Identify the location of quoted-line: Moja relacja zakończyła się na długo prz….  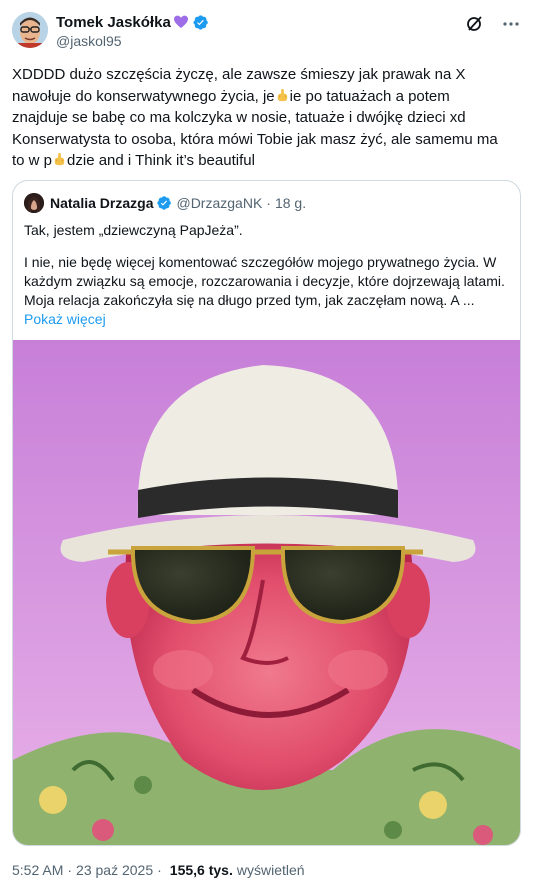
(249, 300).